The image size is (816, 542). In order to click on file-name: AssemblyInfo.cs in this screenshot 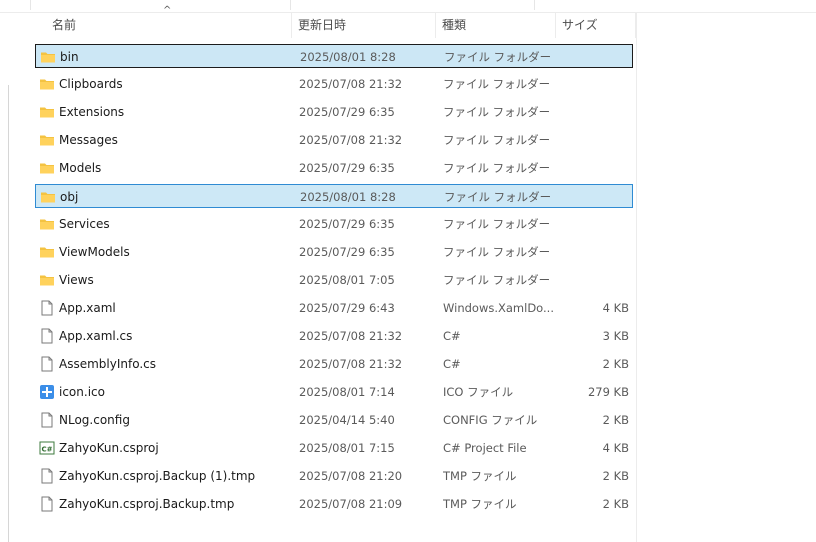, I will do `click(108, 364)`.